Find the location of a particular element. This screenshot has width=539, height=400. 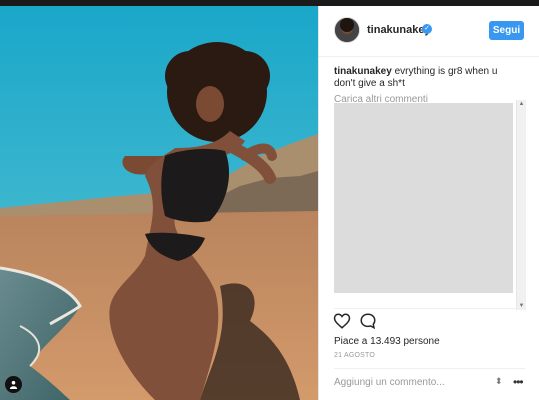

post-header: tinakunakey ✓ Segui is located at coordinates (429, 31).